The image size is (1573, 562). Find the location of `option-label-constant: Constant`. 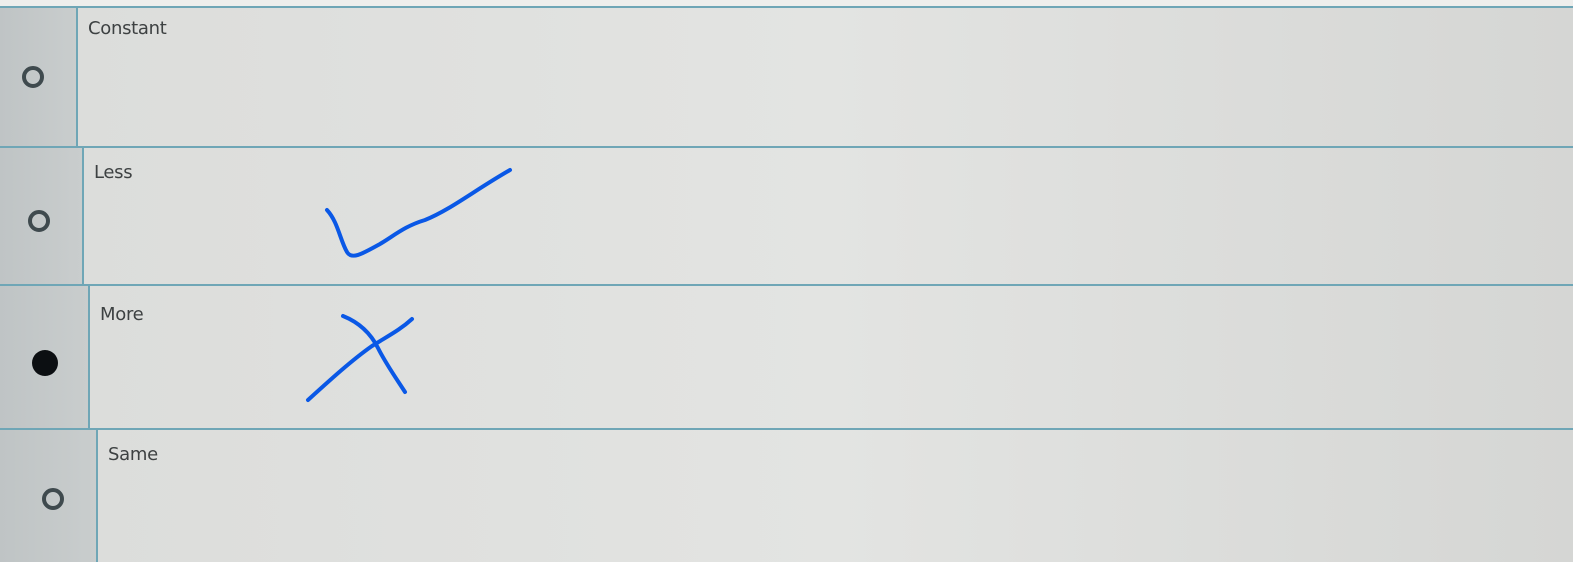

option-label-constant: Constant is located at coordinates (127, 28).